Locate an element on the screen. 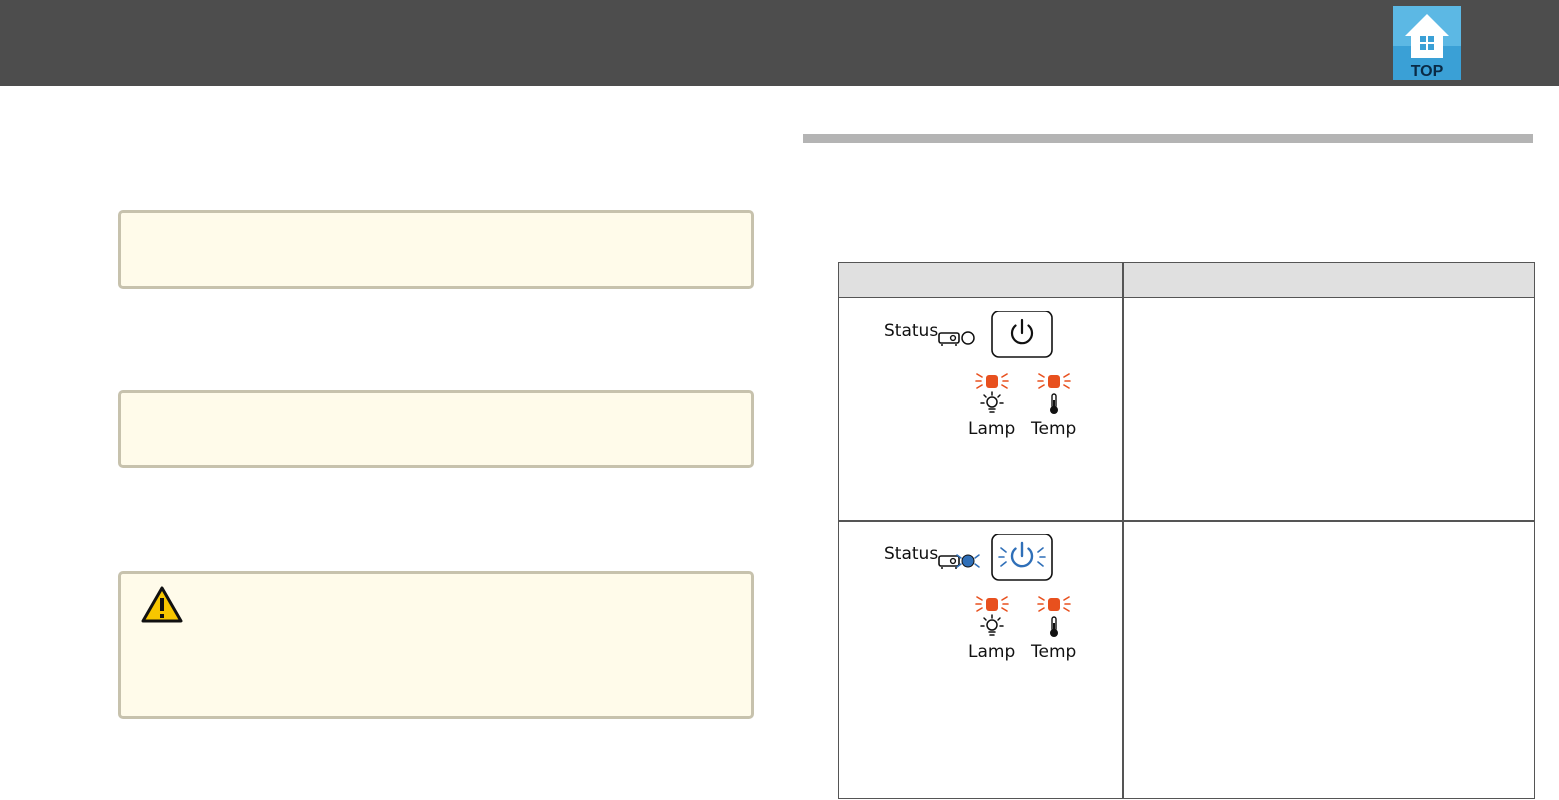 This screenshot has height=800, width=1559. column-divider is located at coordinates (1123, 530).